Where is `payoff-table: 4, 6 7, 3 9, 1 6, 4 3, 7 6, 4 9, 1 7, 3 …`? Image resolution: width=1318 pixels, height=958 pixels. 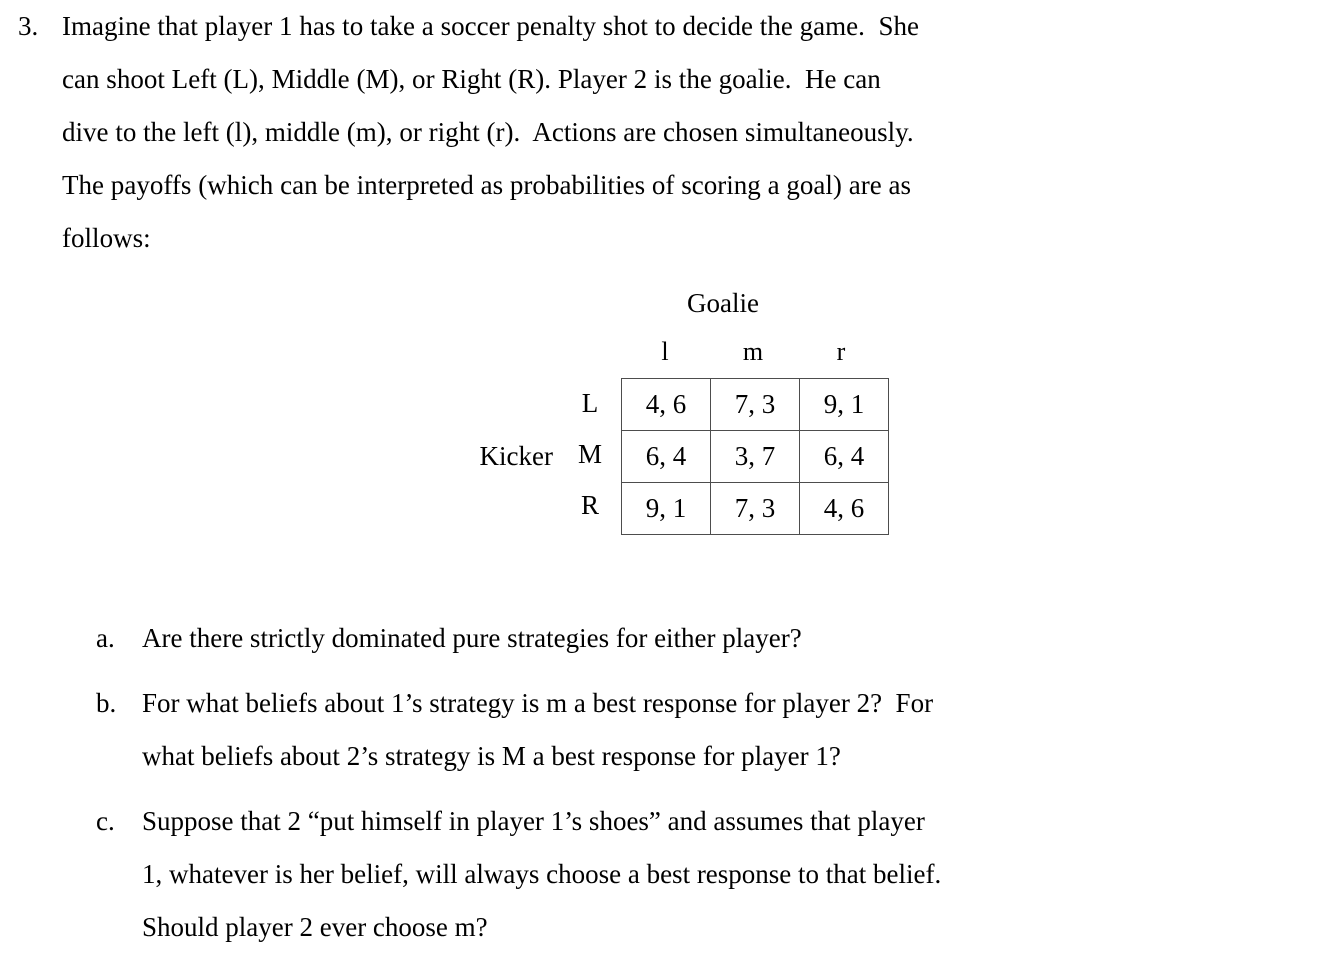
payoff-table: 4, 6 7, 3 9, 1 6, 4 3, 7 6, 4 9, 1 7, 3 … is located at coordinates (755, 456).